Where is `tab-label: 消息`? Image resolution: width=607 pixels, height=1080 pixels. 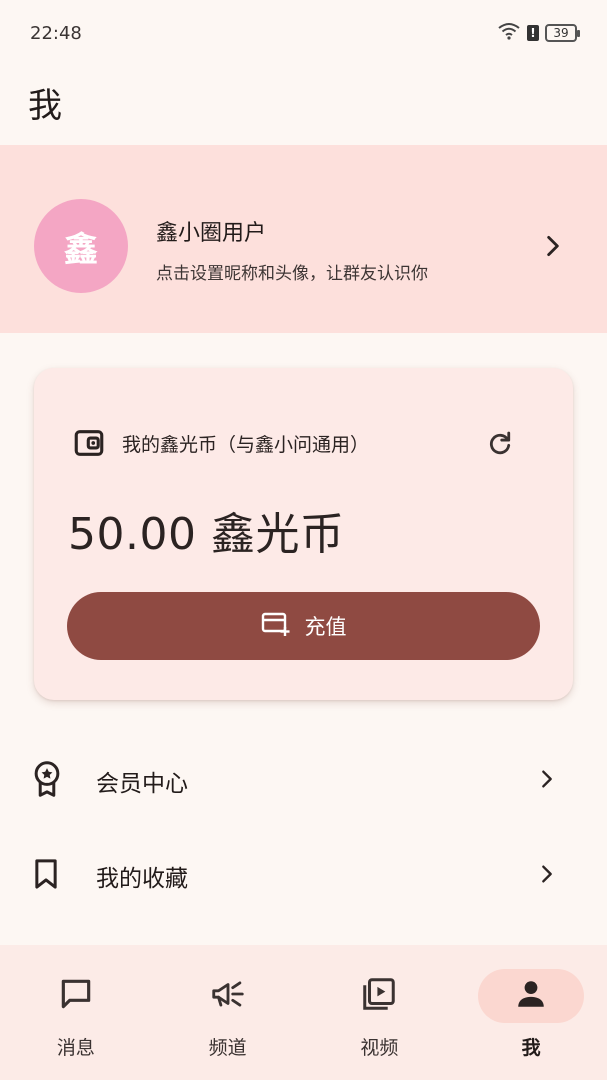 tab-label: 消息 is located at coordinates (75, 1048).